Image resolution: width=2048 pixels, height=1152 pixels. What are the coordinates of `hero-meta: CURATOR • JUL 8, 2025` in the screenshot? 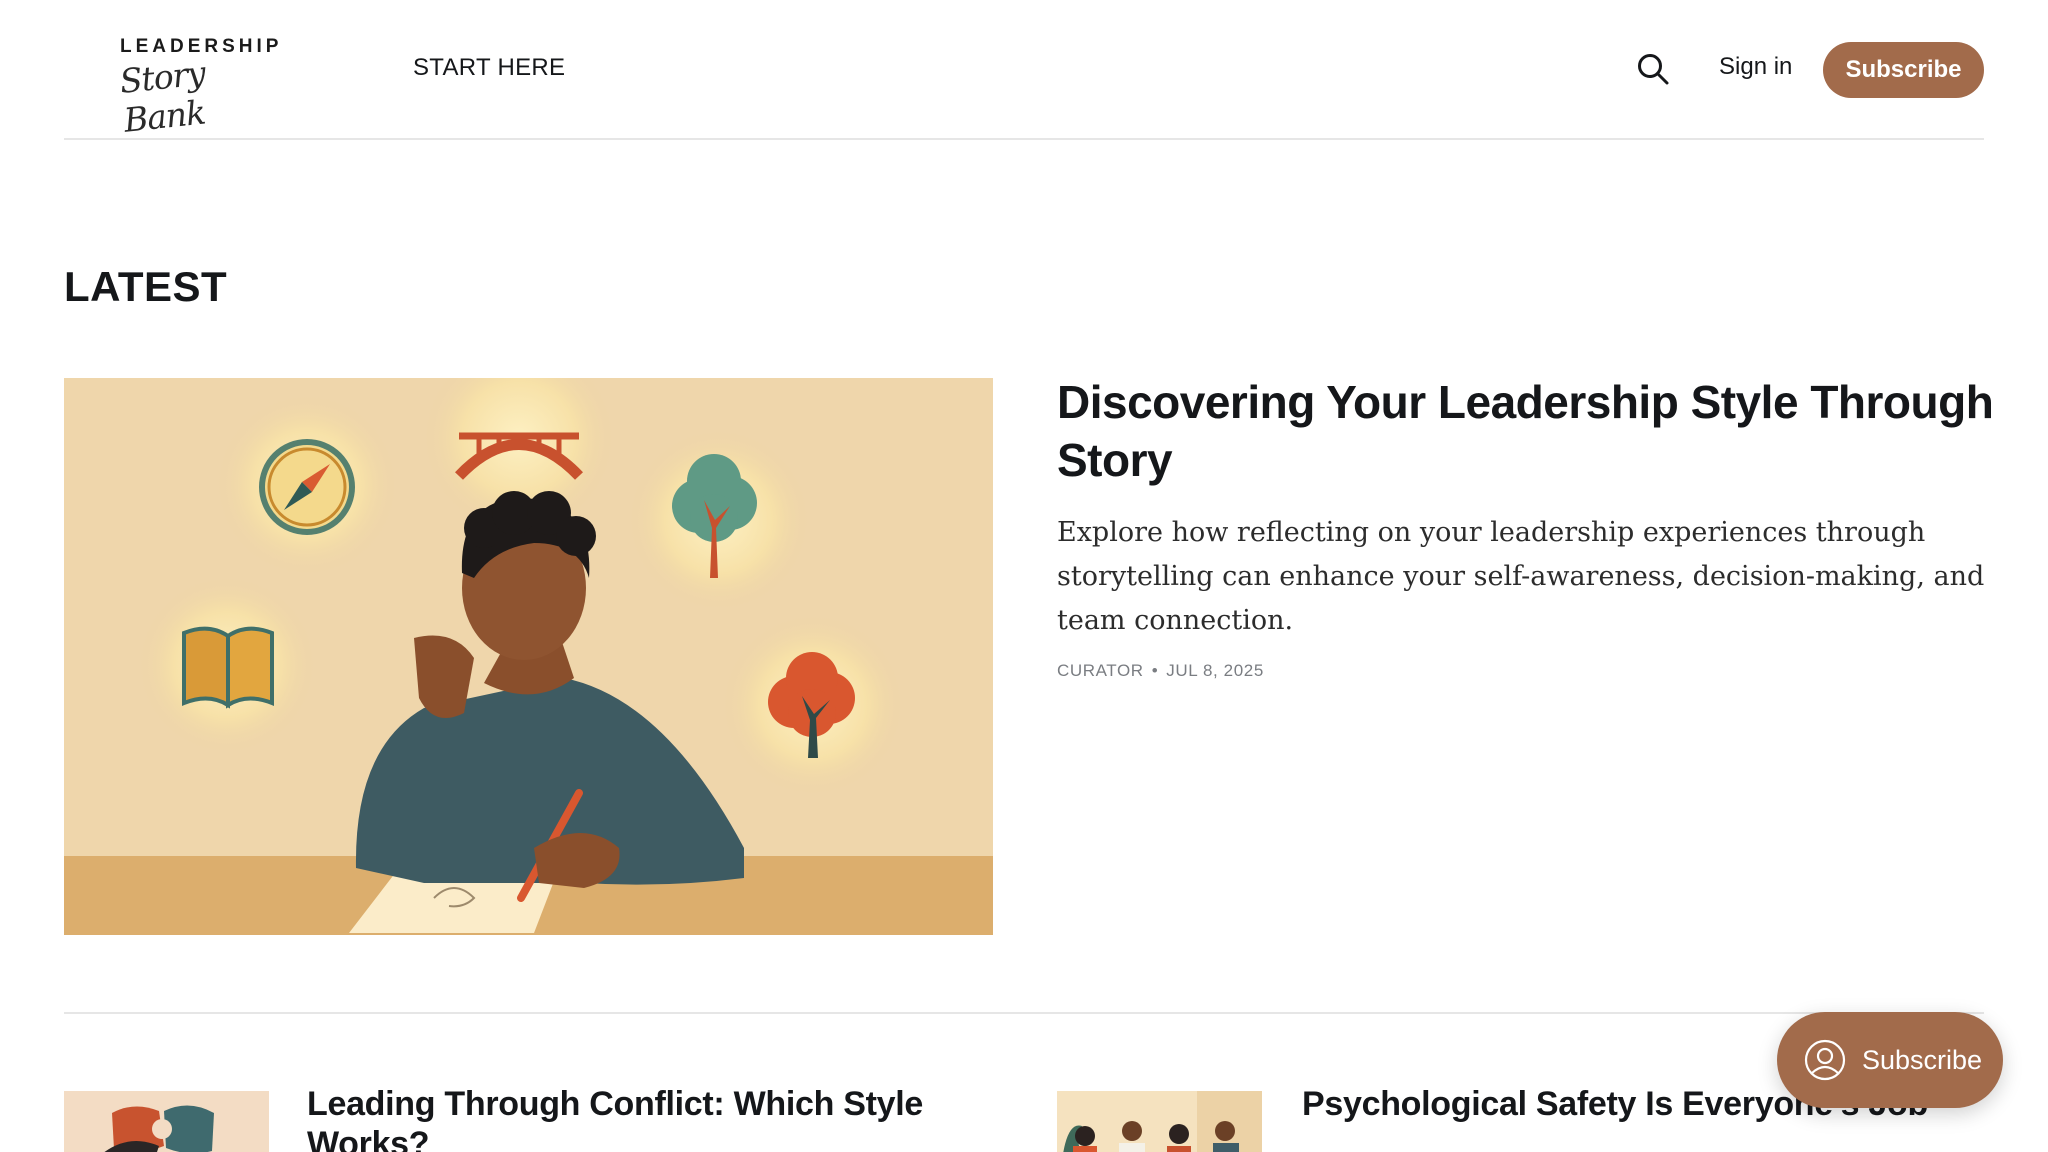 It's located at (1527, 671).